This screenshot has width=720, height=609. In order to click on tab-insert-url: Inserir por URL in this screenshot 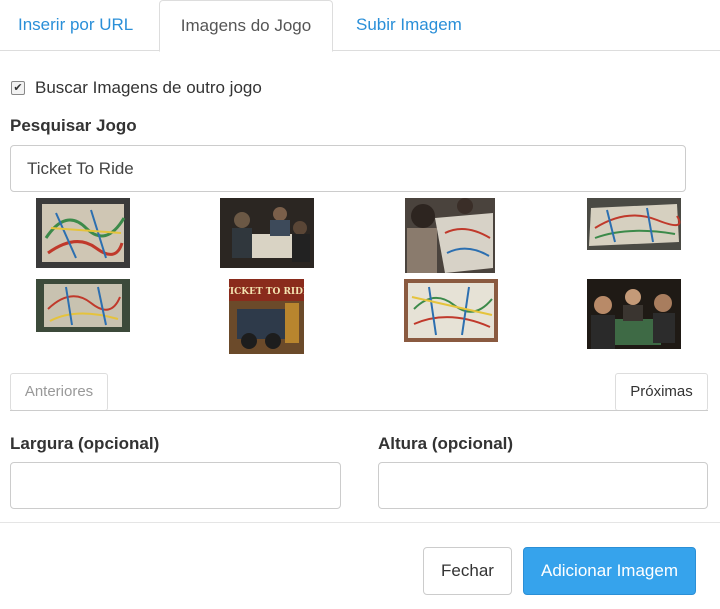, I will do `click(75, 25)`.